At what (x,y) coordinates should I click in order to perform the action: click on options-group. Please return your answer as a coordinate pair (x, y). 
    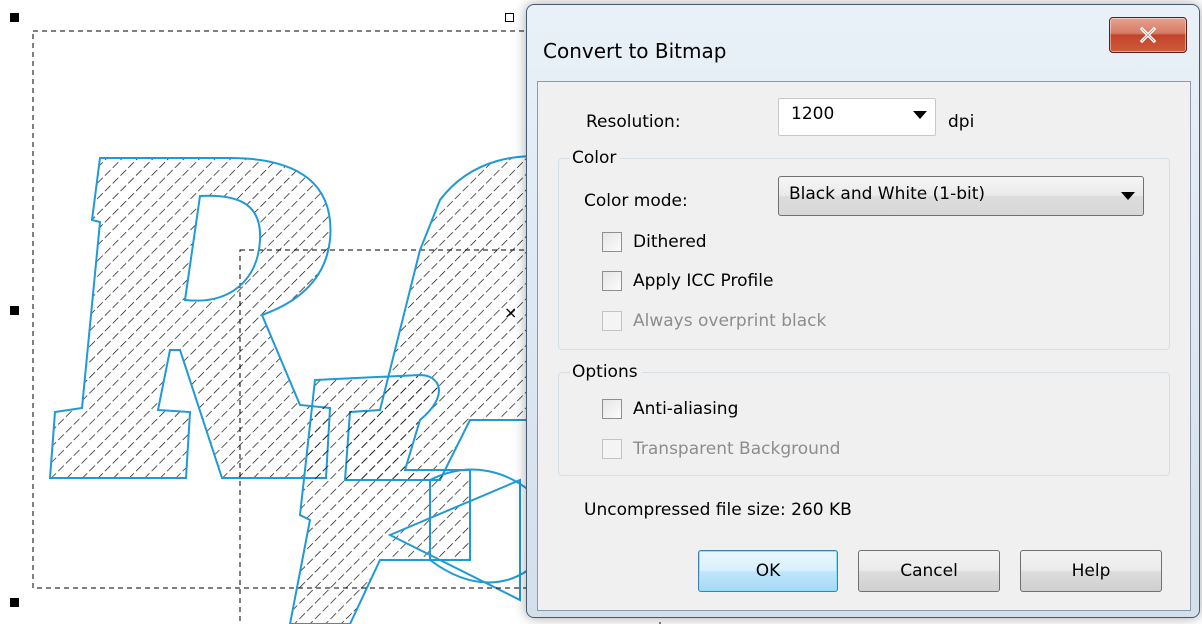
    Looking at the image, I should click on (864, 424).